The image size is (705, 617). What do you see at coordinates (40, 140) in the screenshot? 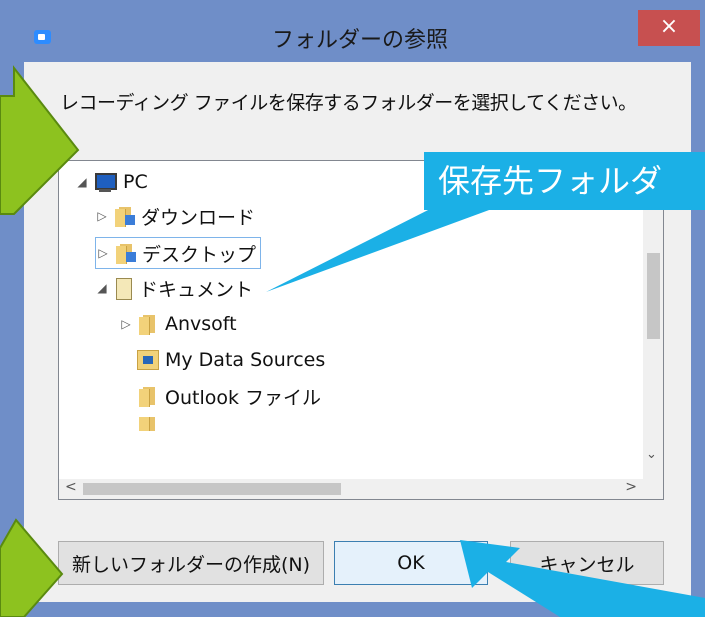
I see `green-arrow-left-top` at bounding box center [40, 140].